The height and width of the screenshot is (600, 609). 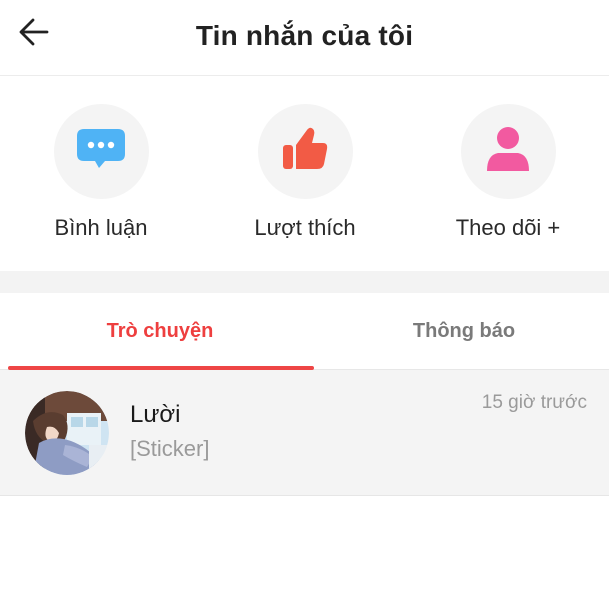 I want to click on message-tabs: Trò chuyện Thông báo, so click(x=304, y=331).